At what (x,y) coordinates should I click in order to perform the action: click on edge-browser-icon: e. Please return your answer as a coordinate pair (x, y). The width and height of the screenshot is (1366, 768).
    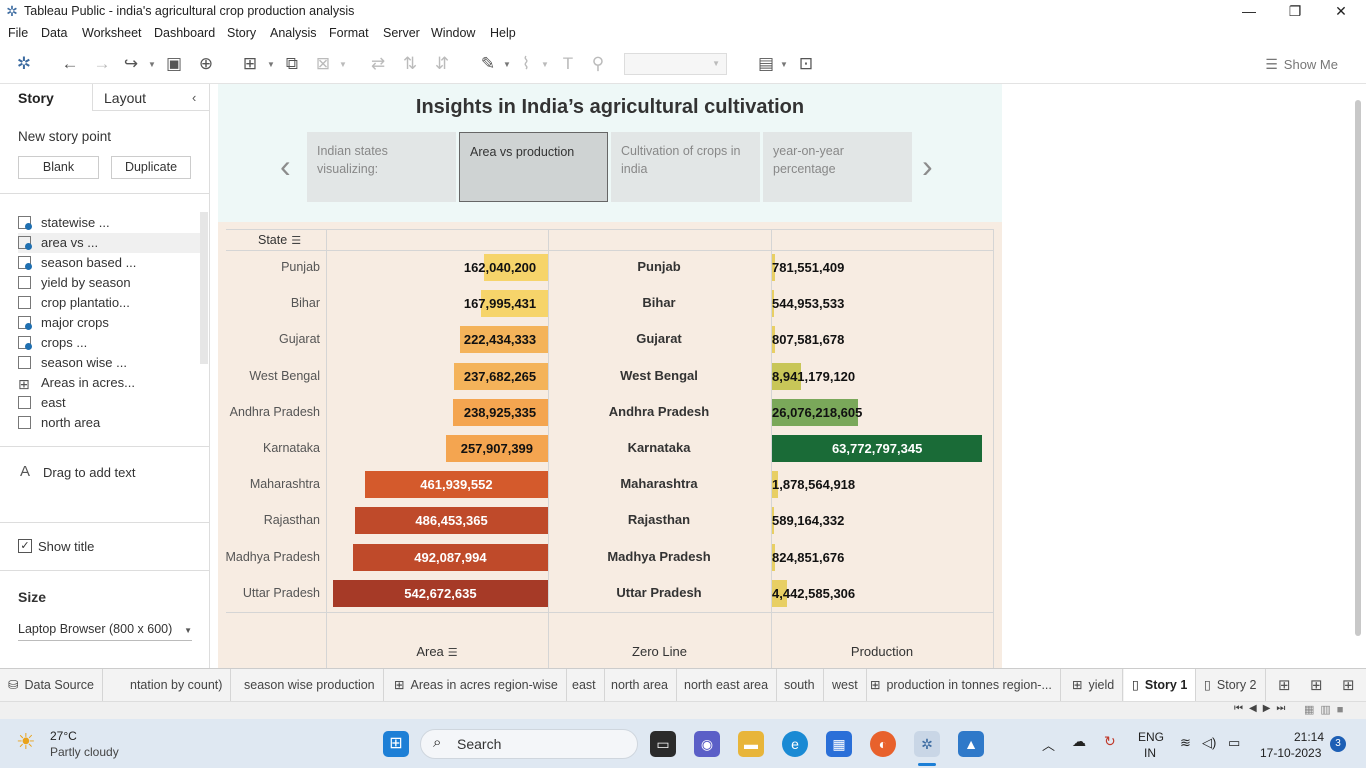
    Looking at the image, I should click on (795, 744).